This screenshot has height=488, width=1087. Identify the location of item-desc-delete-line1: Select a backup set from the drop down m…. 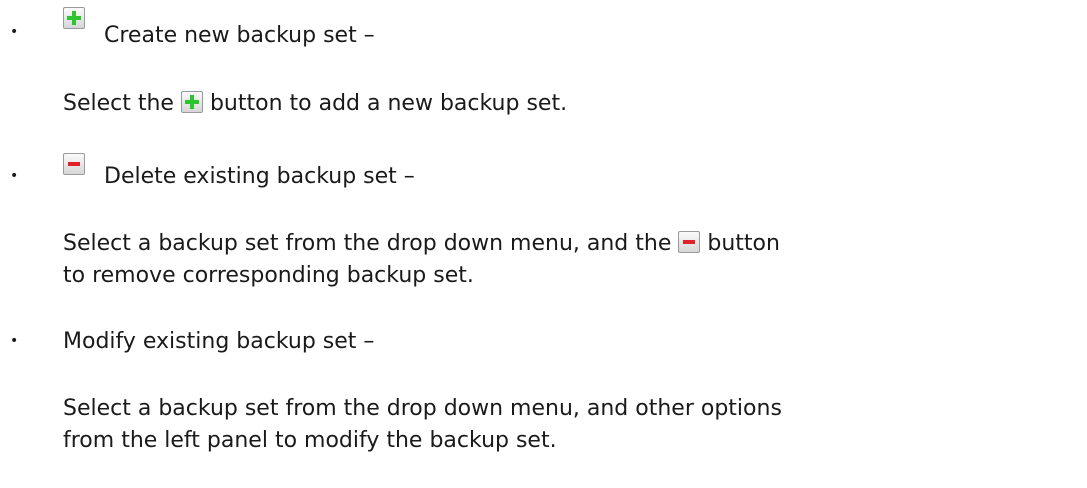
(421, 244).